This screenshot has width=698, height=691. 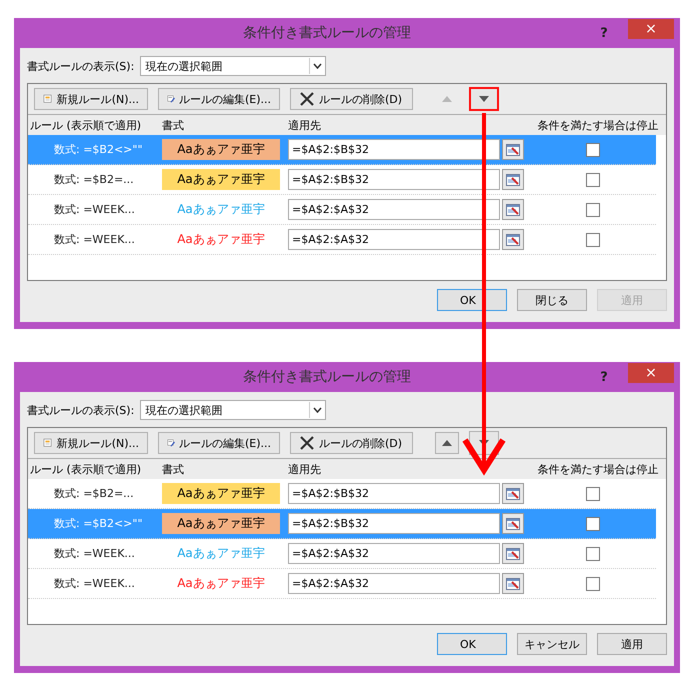 What do you see at coordinates (552, 300) in the screenshot?
I see `dialog-button: 閉じる` at bounding box center [552, 300].